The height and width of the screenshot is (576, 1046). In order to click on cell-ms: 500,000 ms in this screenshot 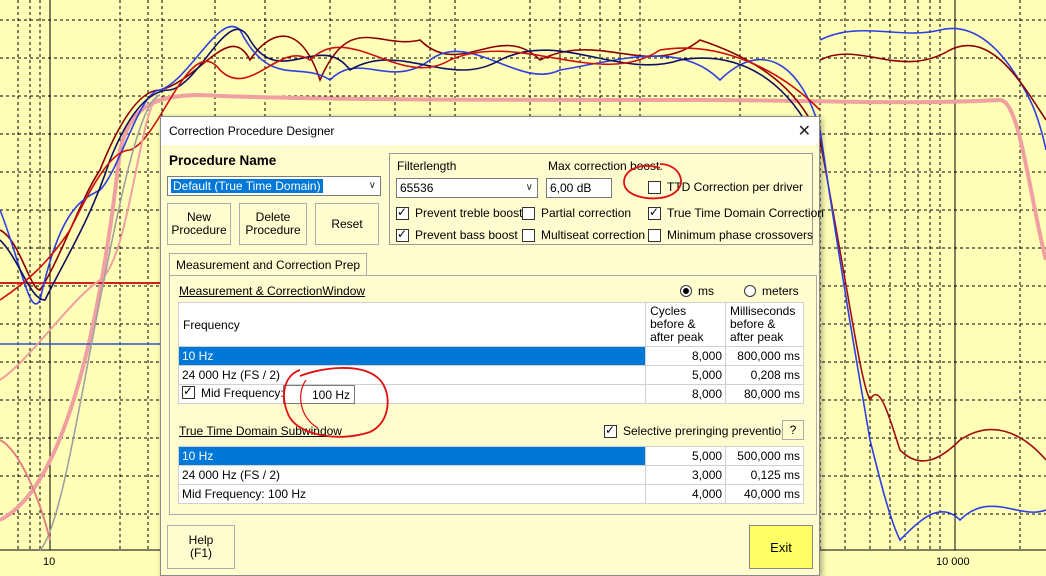, I will do `click(764, 456)`.